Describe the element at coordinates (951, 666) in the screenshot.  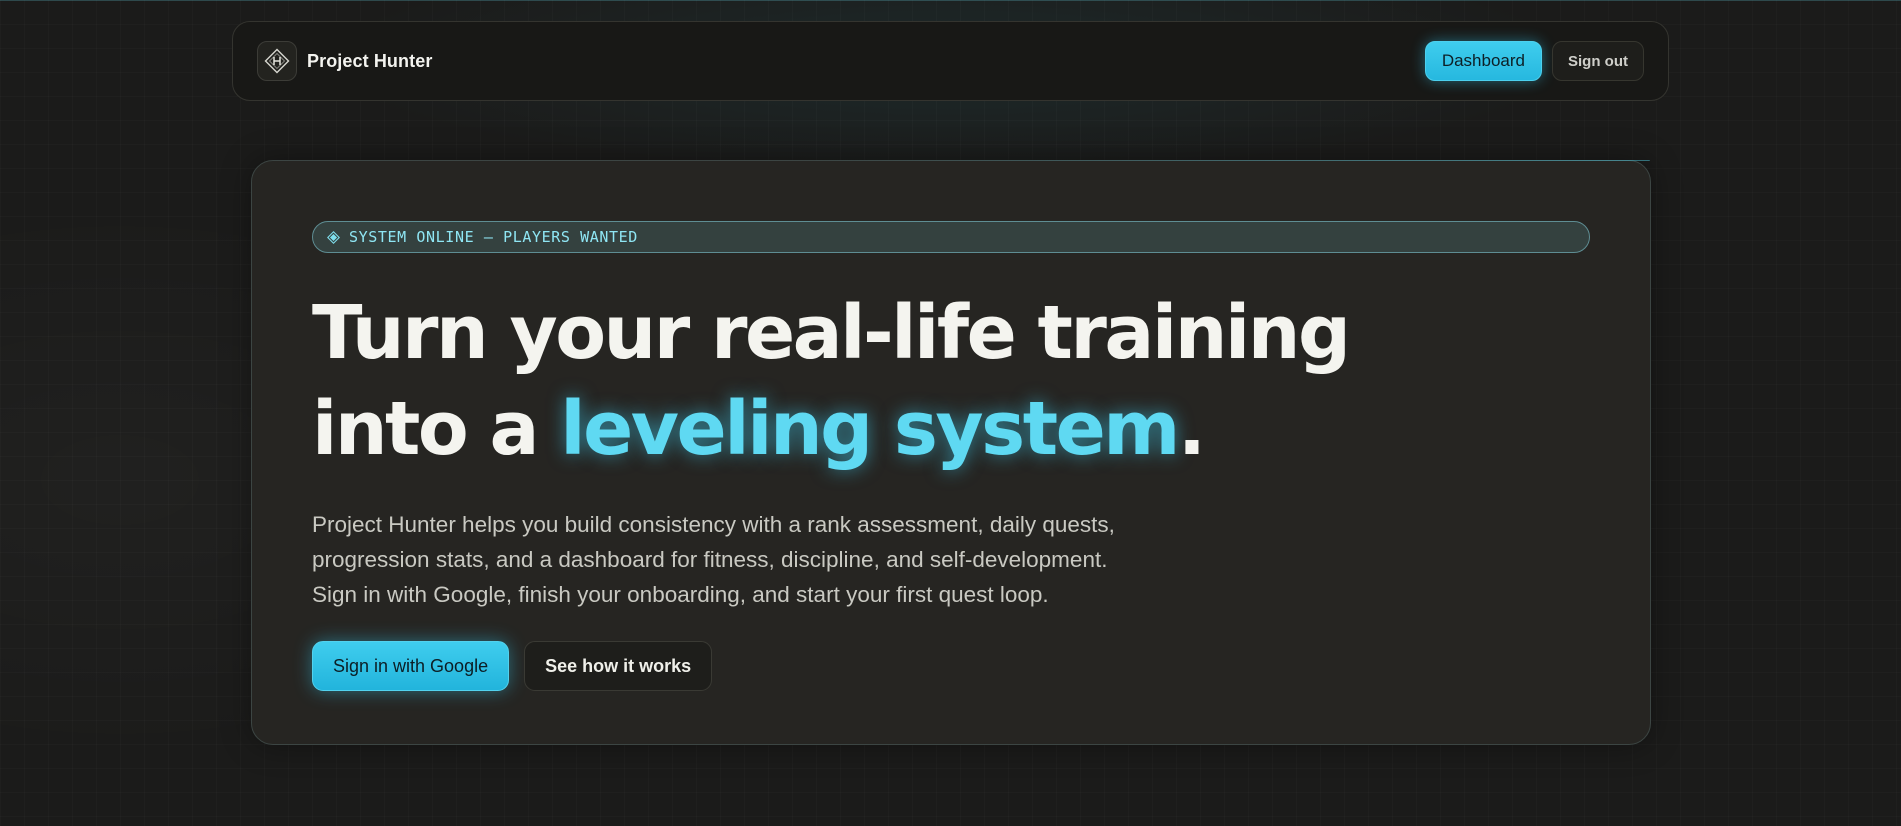
I see `cta-row: Sign in with Google See how it works` at that location.